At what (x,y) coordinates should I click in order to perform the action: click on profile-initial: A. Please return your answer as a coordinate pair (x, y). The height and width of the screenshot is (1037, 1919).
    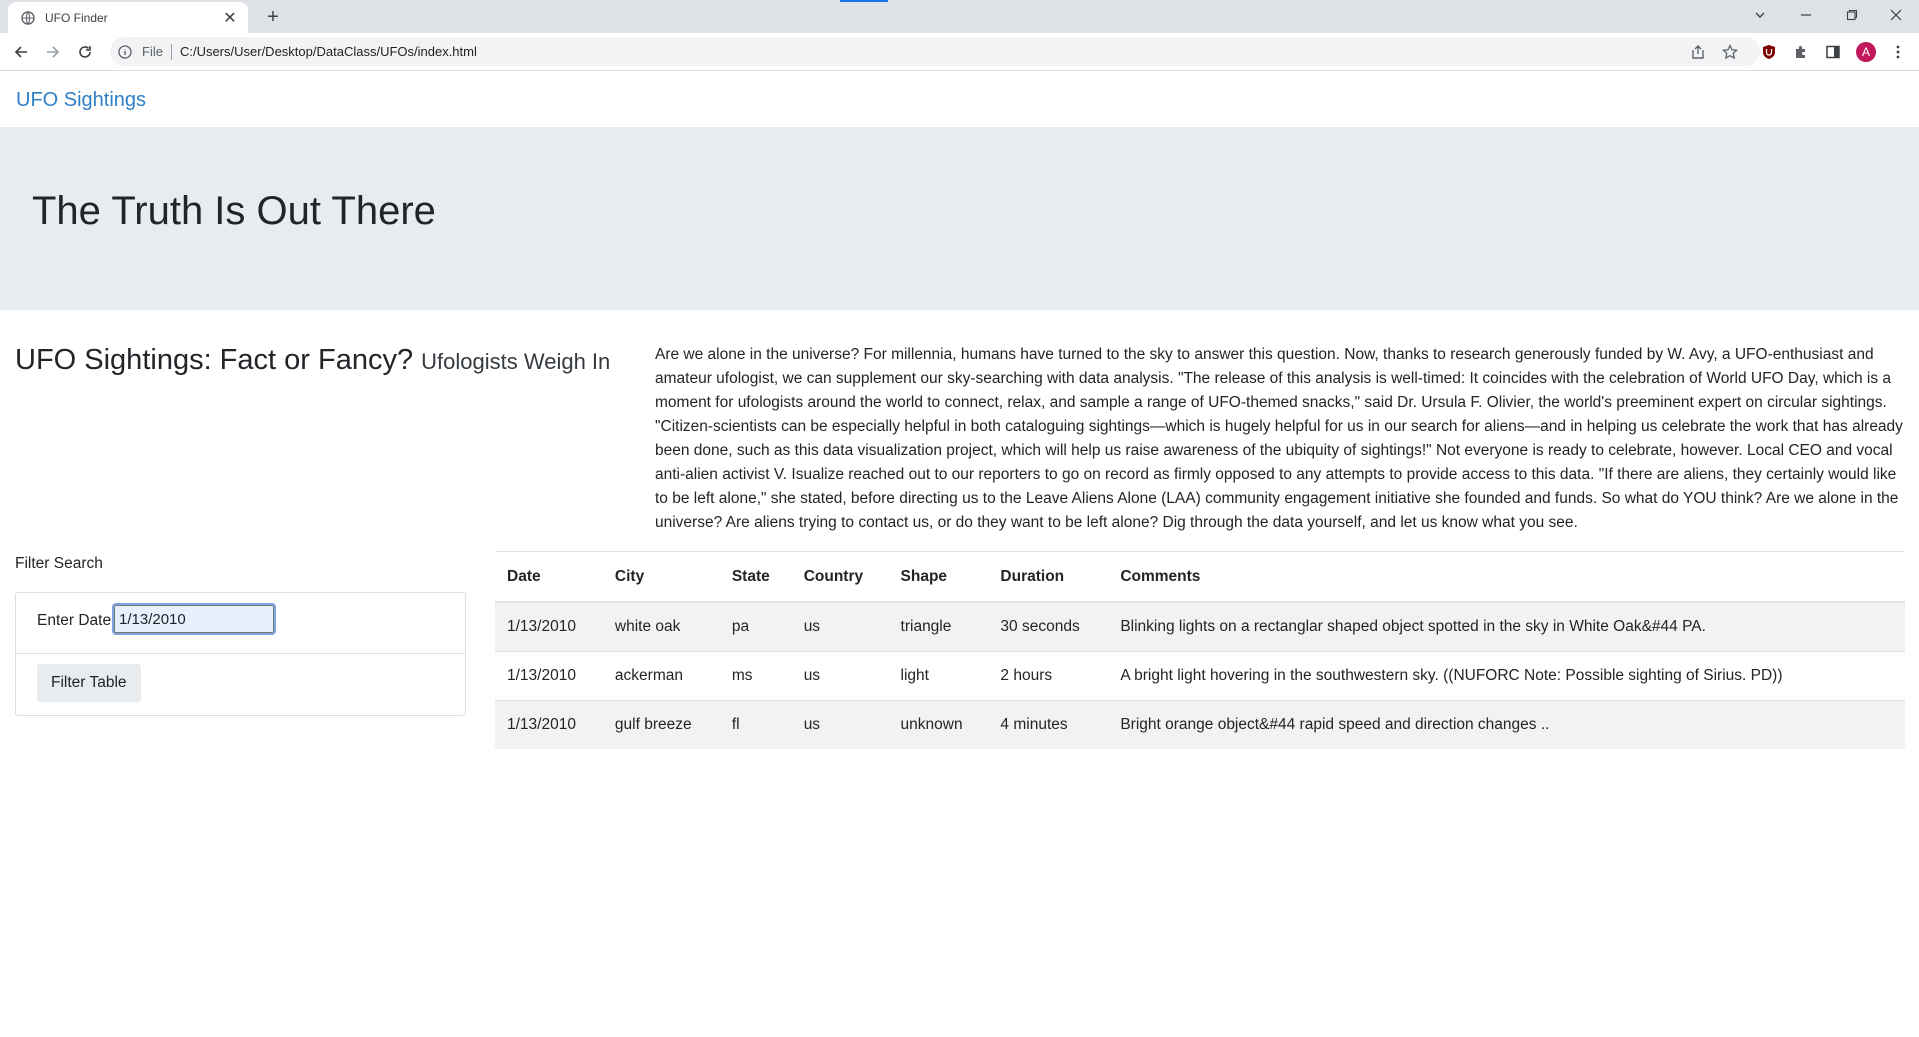
    Looking at the image, I should click on (1866, 52).